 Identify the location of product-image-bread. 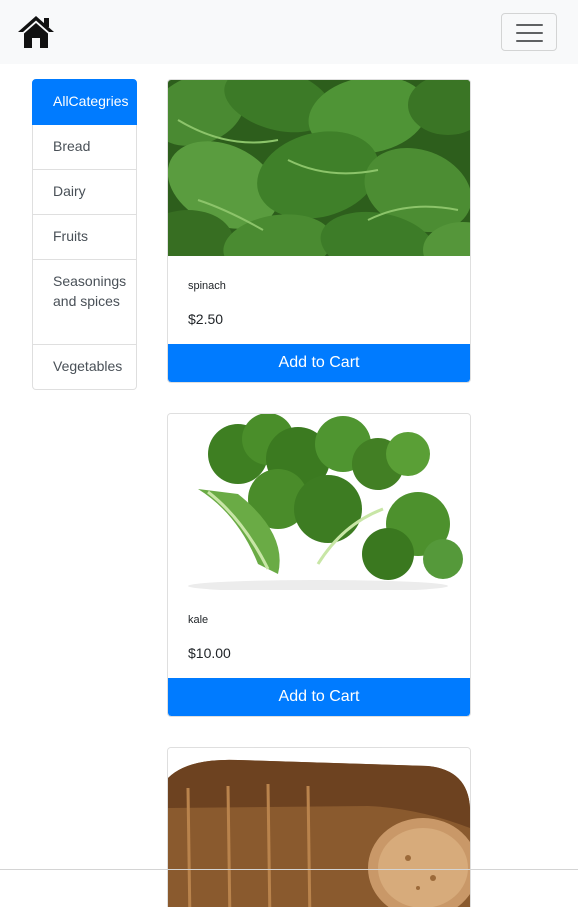
(319, 827).